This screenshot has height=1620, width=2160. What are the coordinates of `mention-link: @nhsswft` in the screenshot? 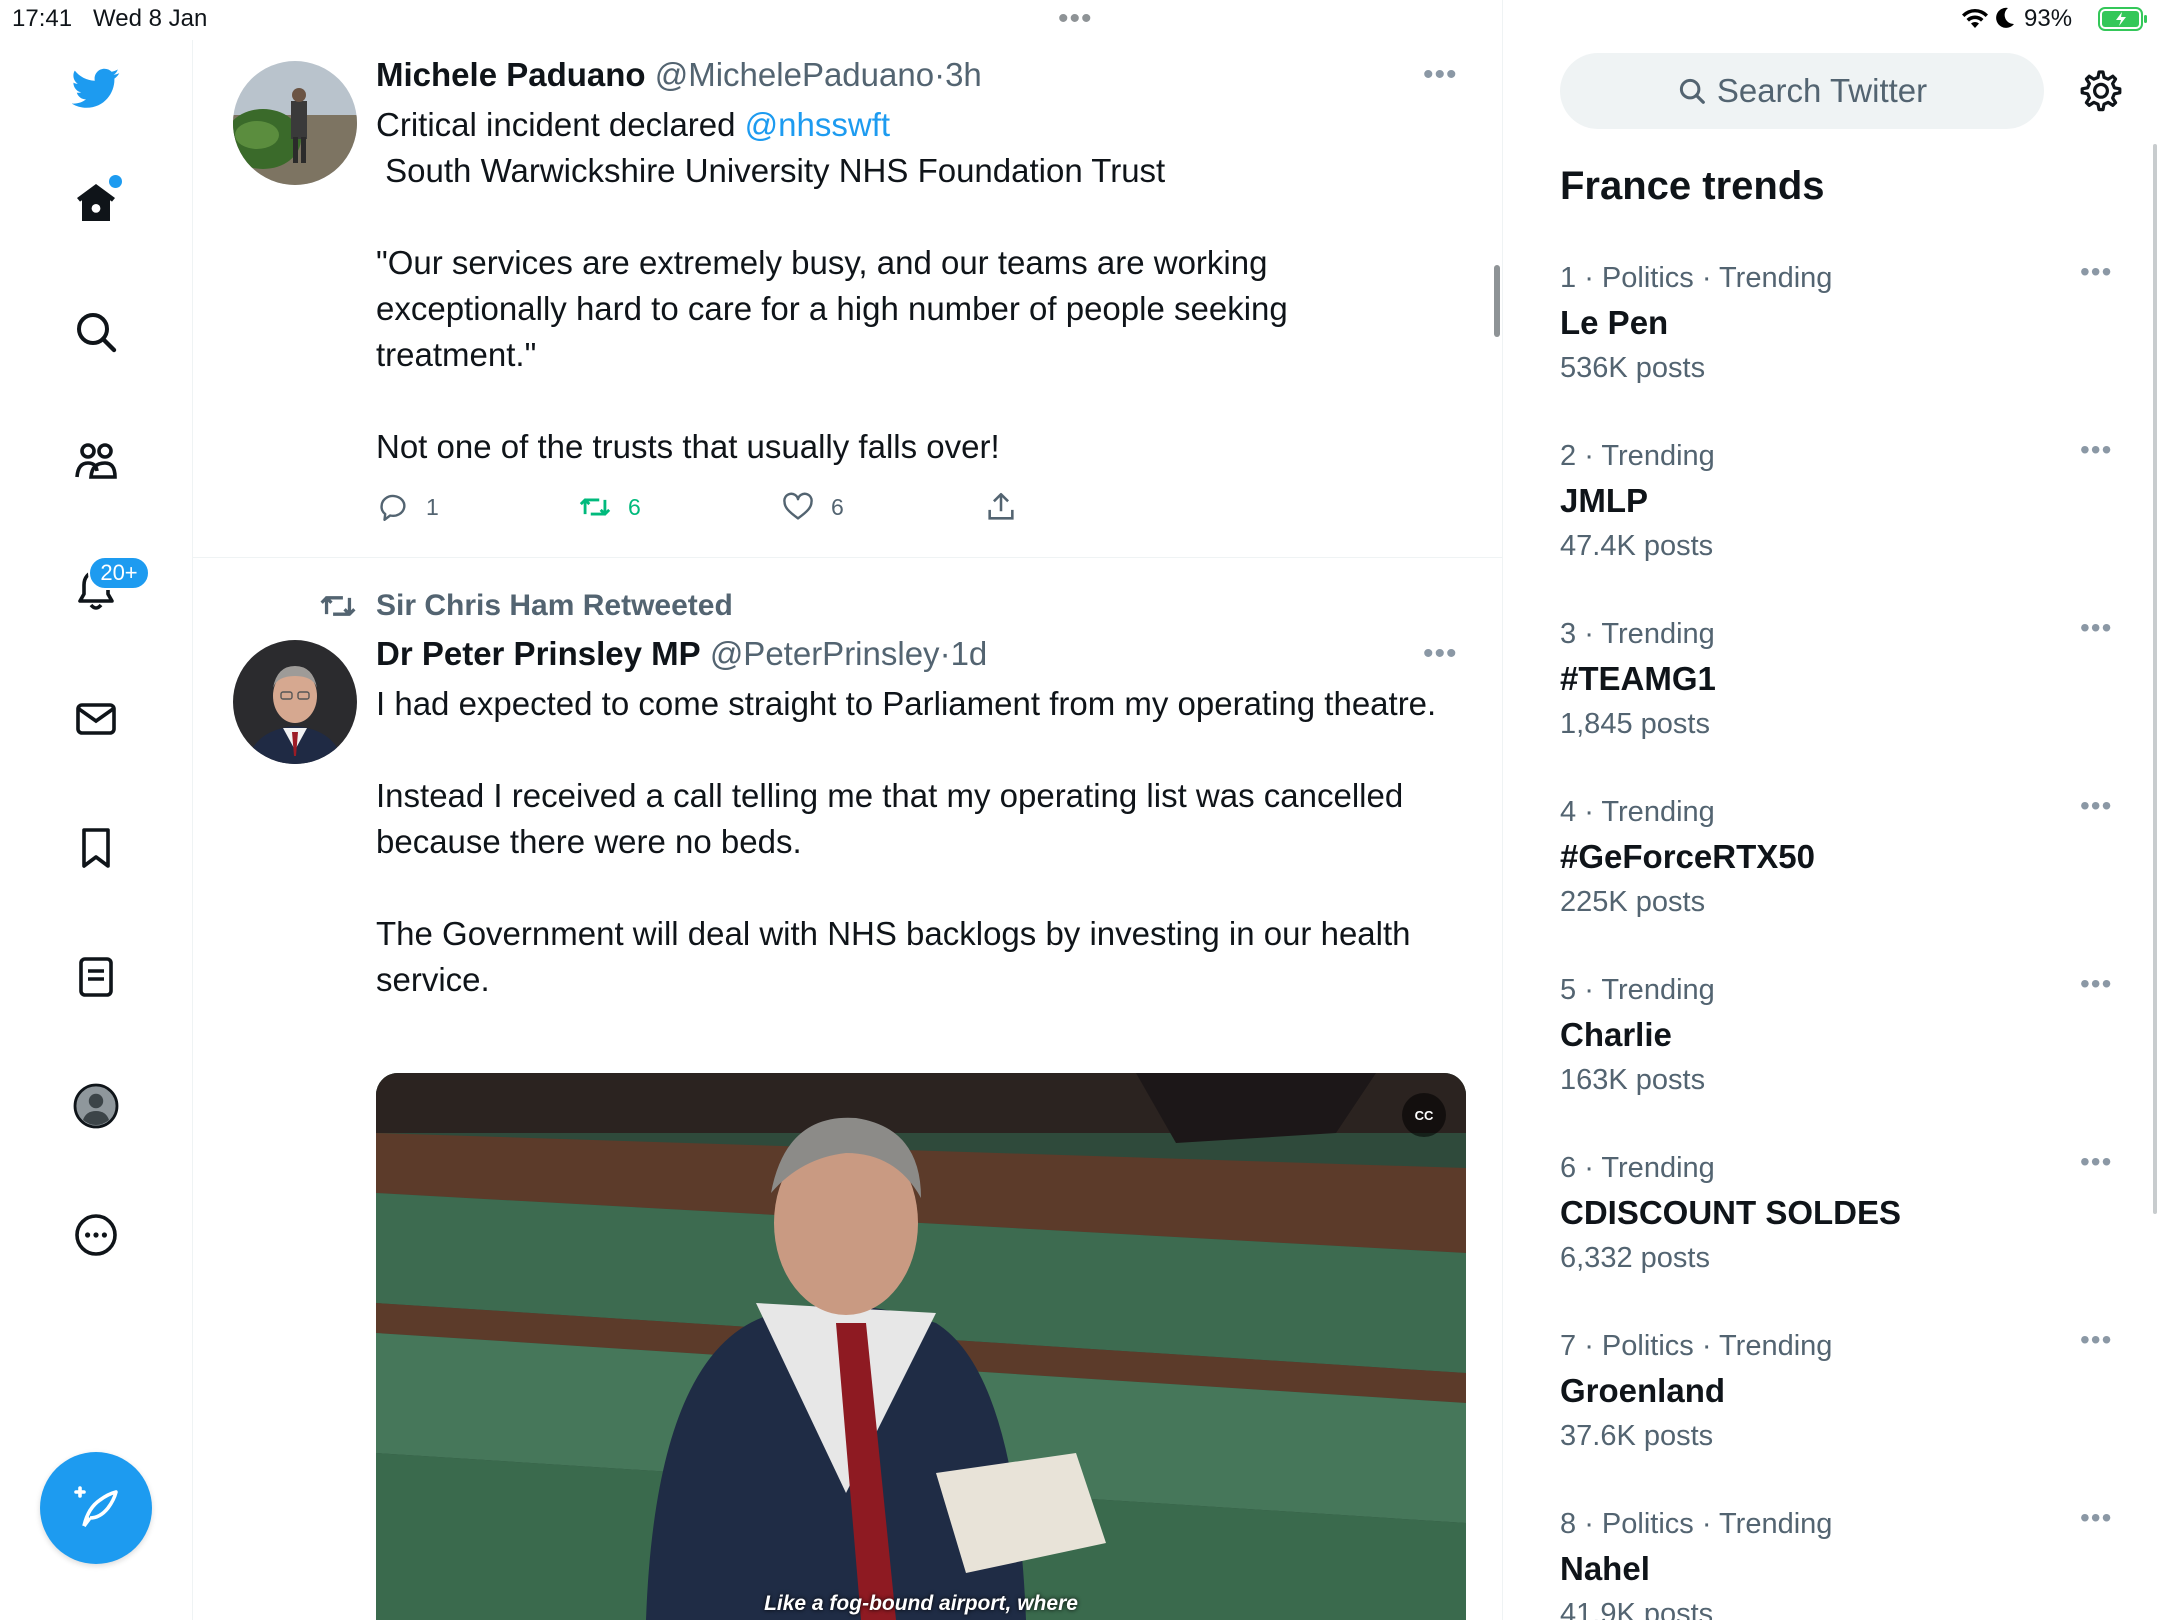 It's located at (817, 124).